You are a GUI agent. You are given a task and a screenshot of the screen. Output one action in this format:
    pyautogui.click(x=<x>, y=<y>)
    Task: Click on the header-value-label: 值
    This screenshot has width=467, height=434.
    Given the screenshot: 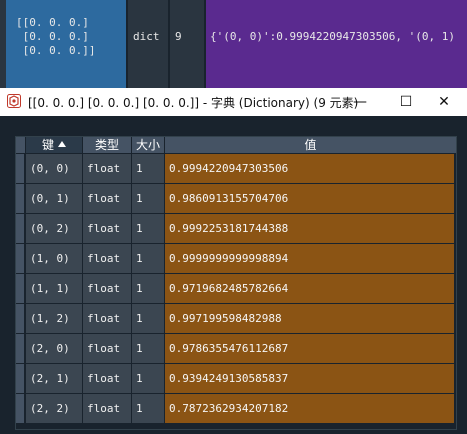 What is the action you would take?
    pyautogui.click(x=310, y=145)
    